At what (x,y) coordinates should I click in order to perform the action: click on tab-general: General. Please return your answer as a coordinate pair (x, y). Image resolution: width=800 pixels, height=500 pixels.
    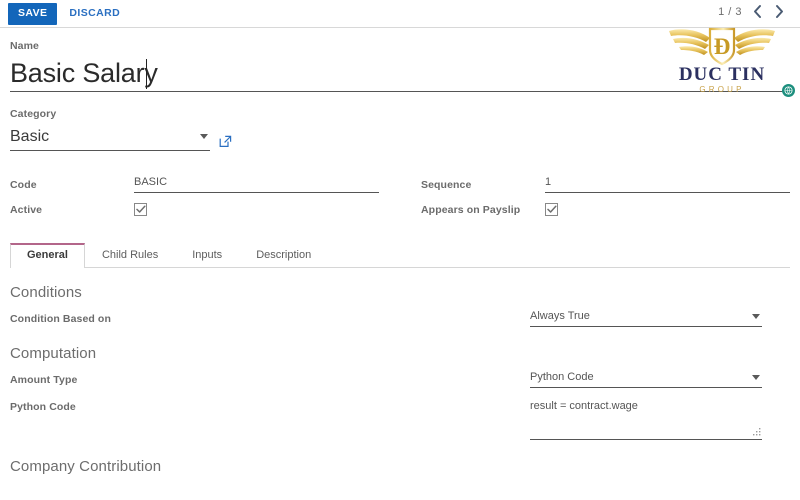
    Looking at the image, I should click on (47, 255).